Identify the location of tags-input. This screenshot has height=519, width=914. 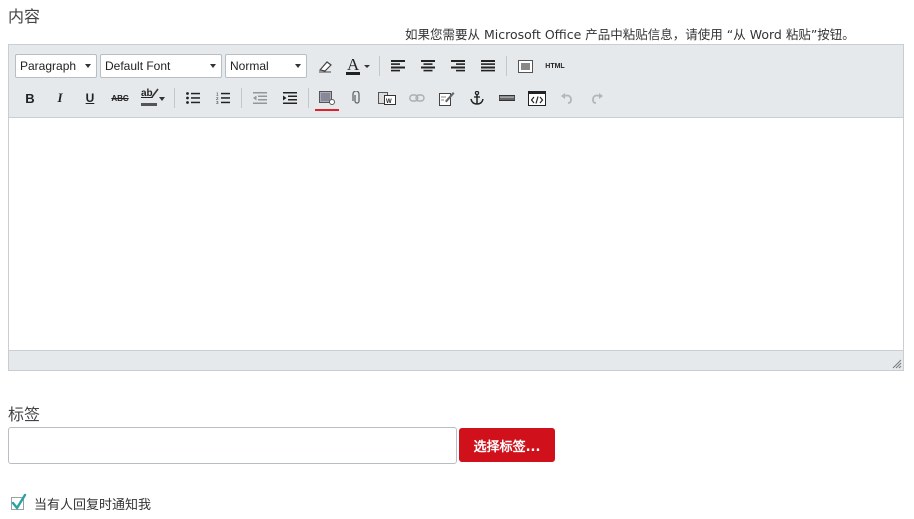
(232, 445).